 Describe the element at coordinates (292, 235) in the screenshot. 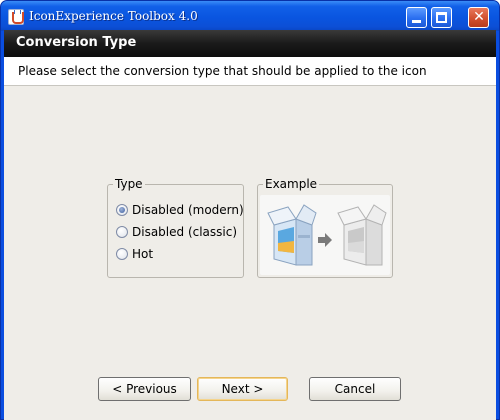

I see `open-box-color-icon` at that location.